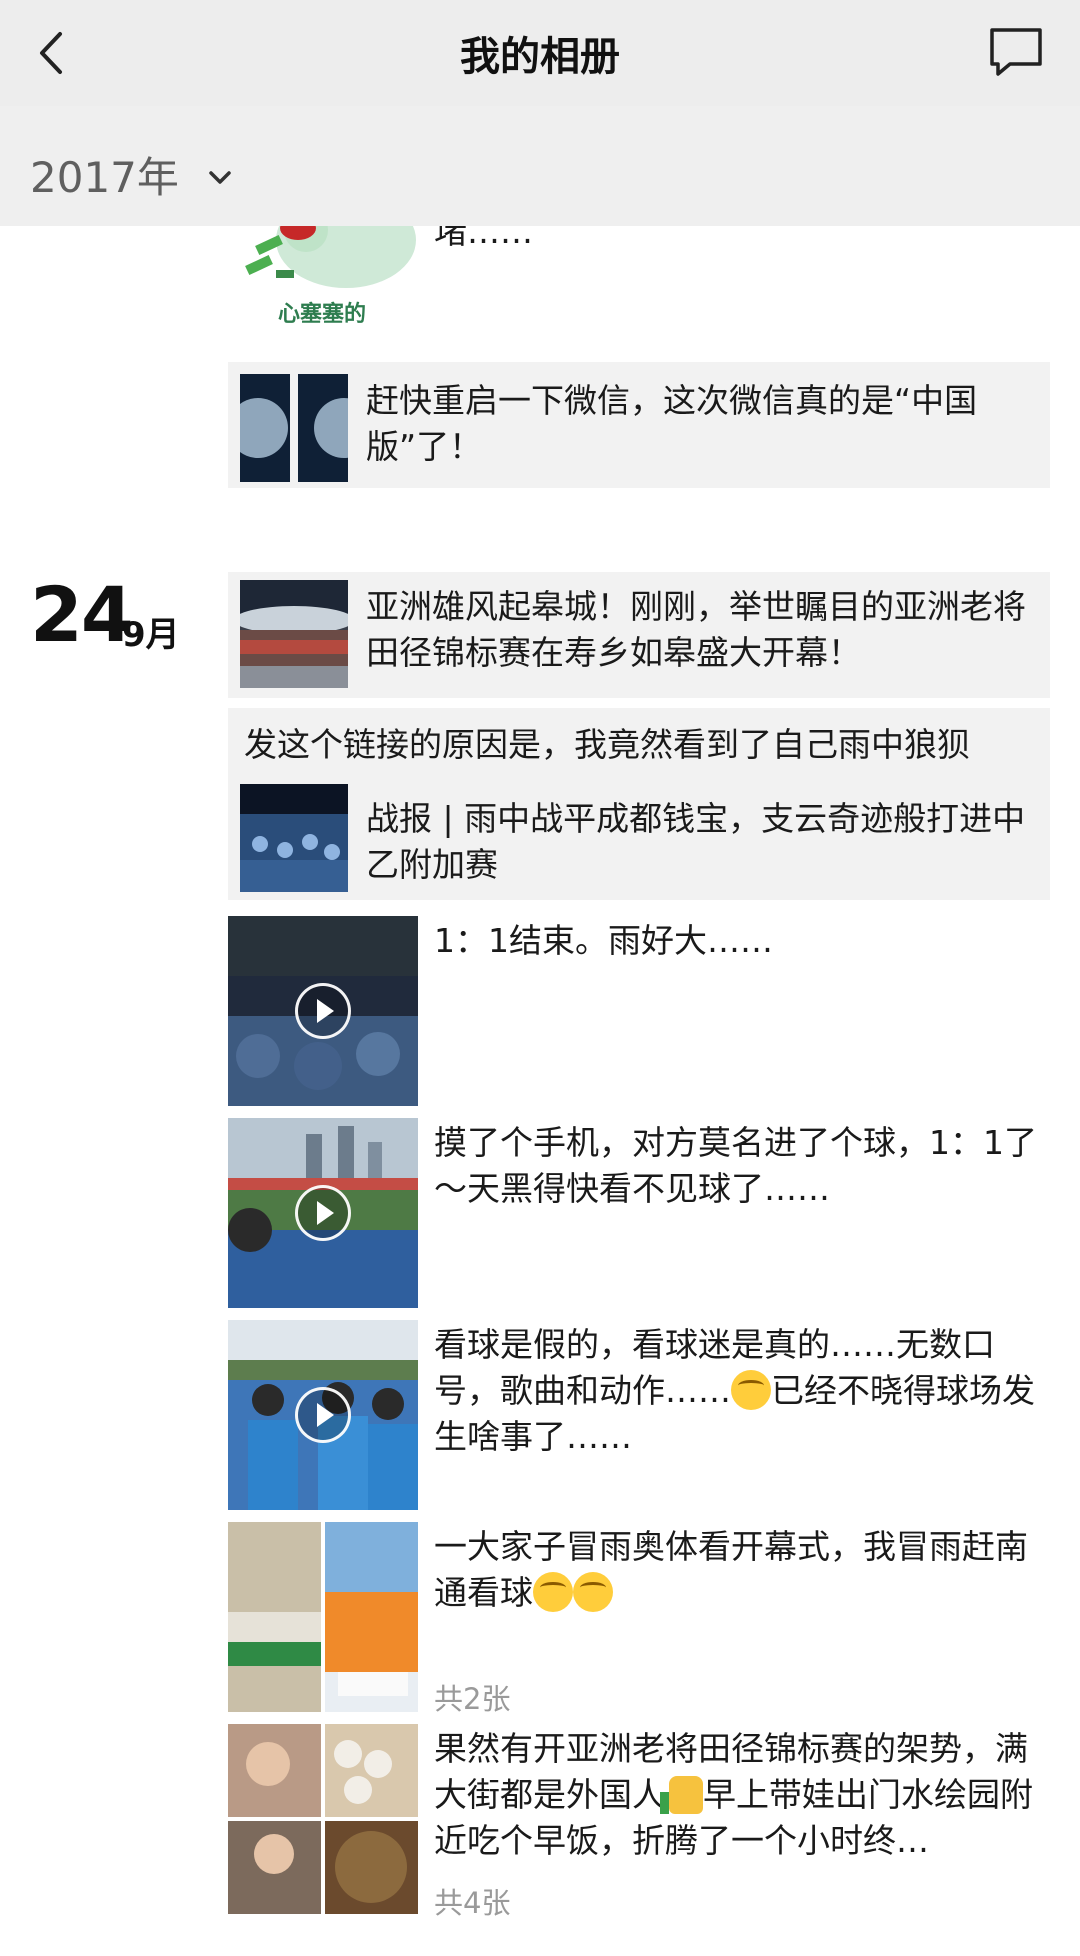 The image size is (1080, 1956). I want to click on navigation-bar: 我的相册, so click(540, 53).